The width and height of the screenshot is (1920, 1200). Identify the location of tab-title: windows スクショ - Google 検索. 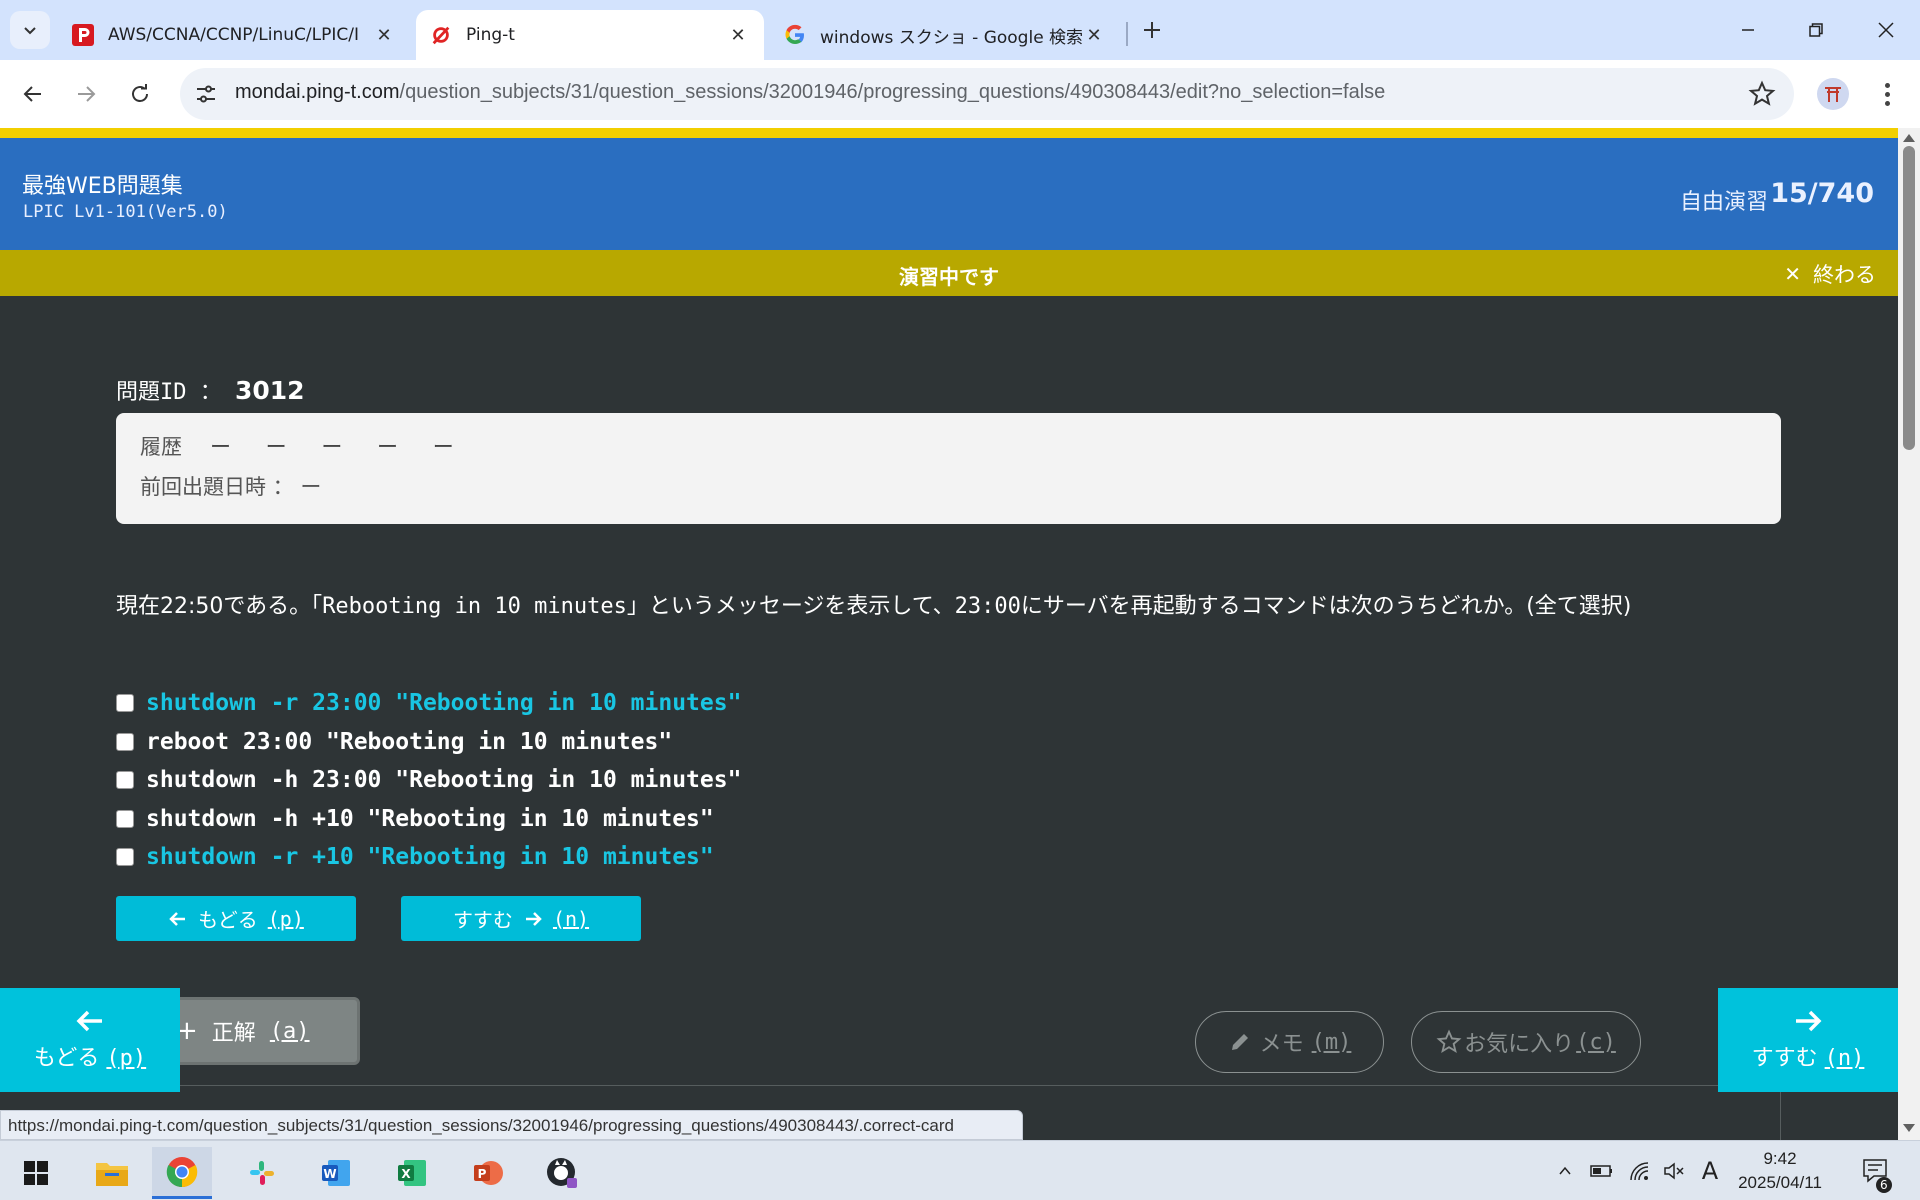
(951, 37).